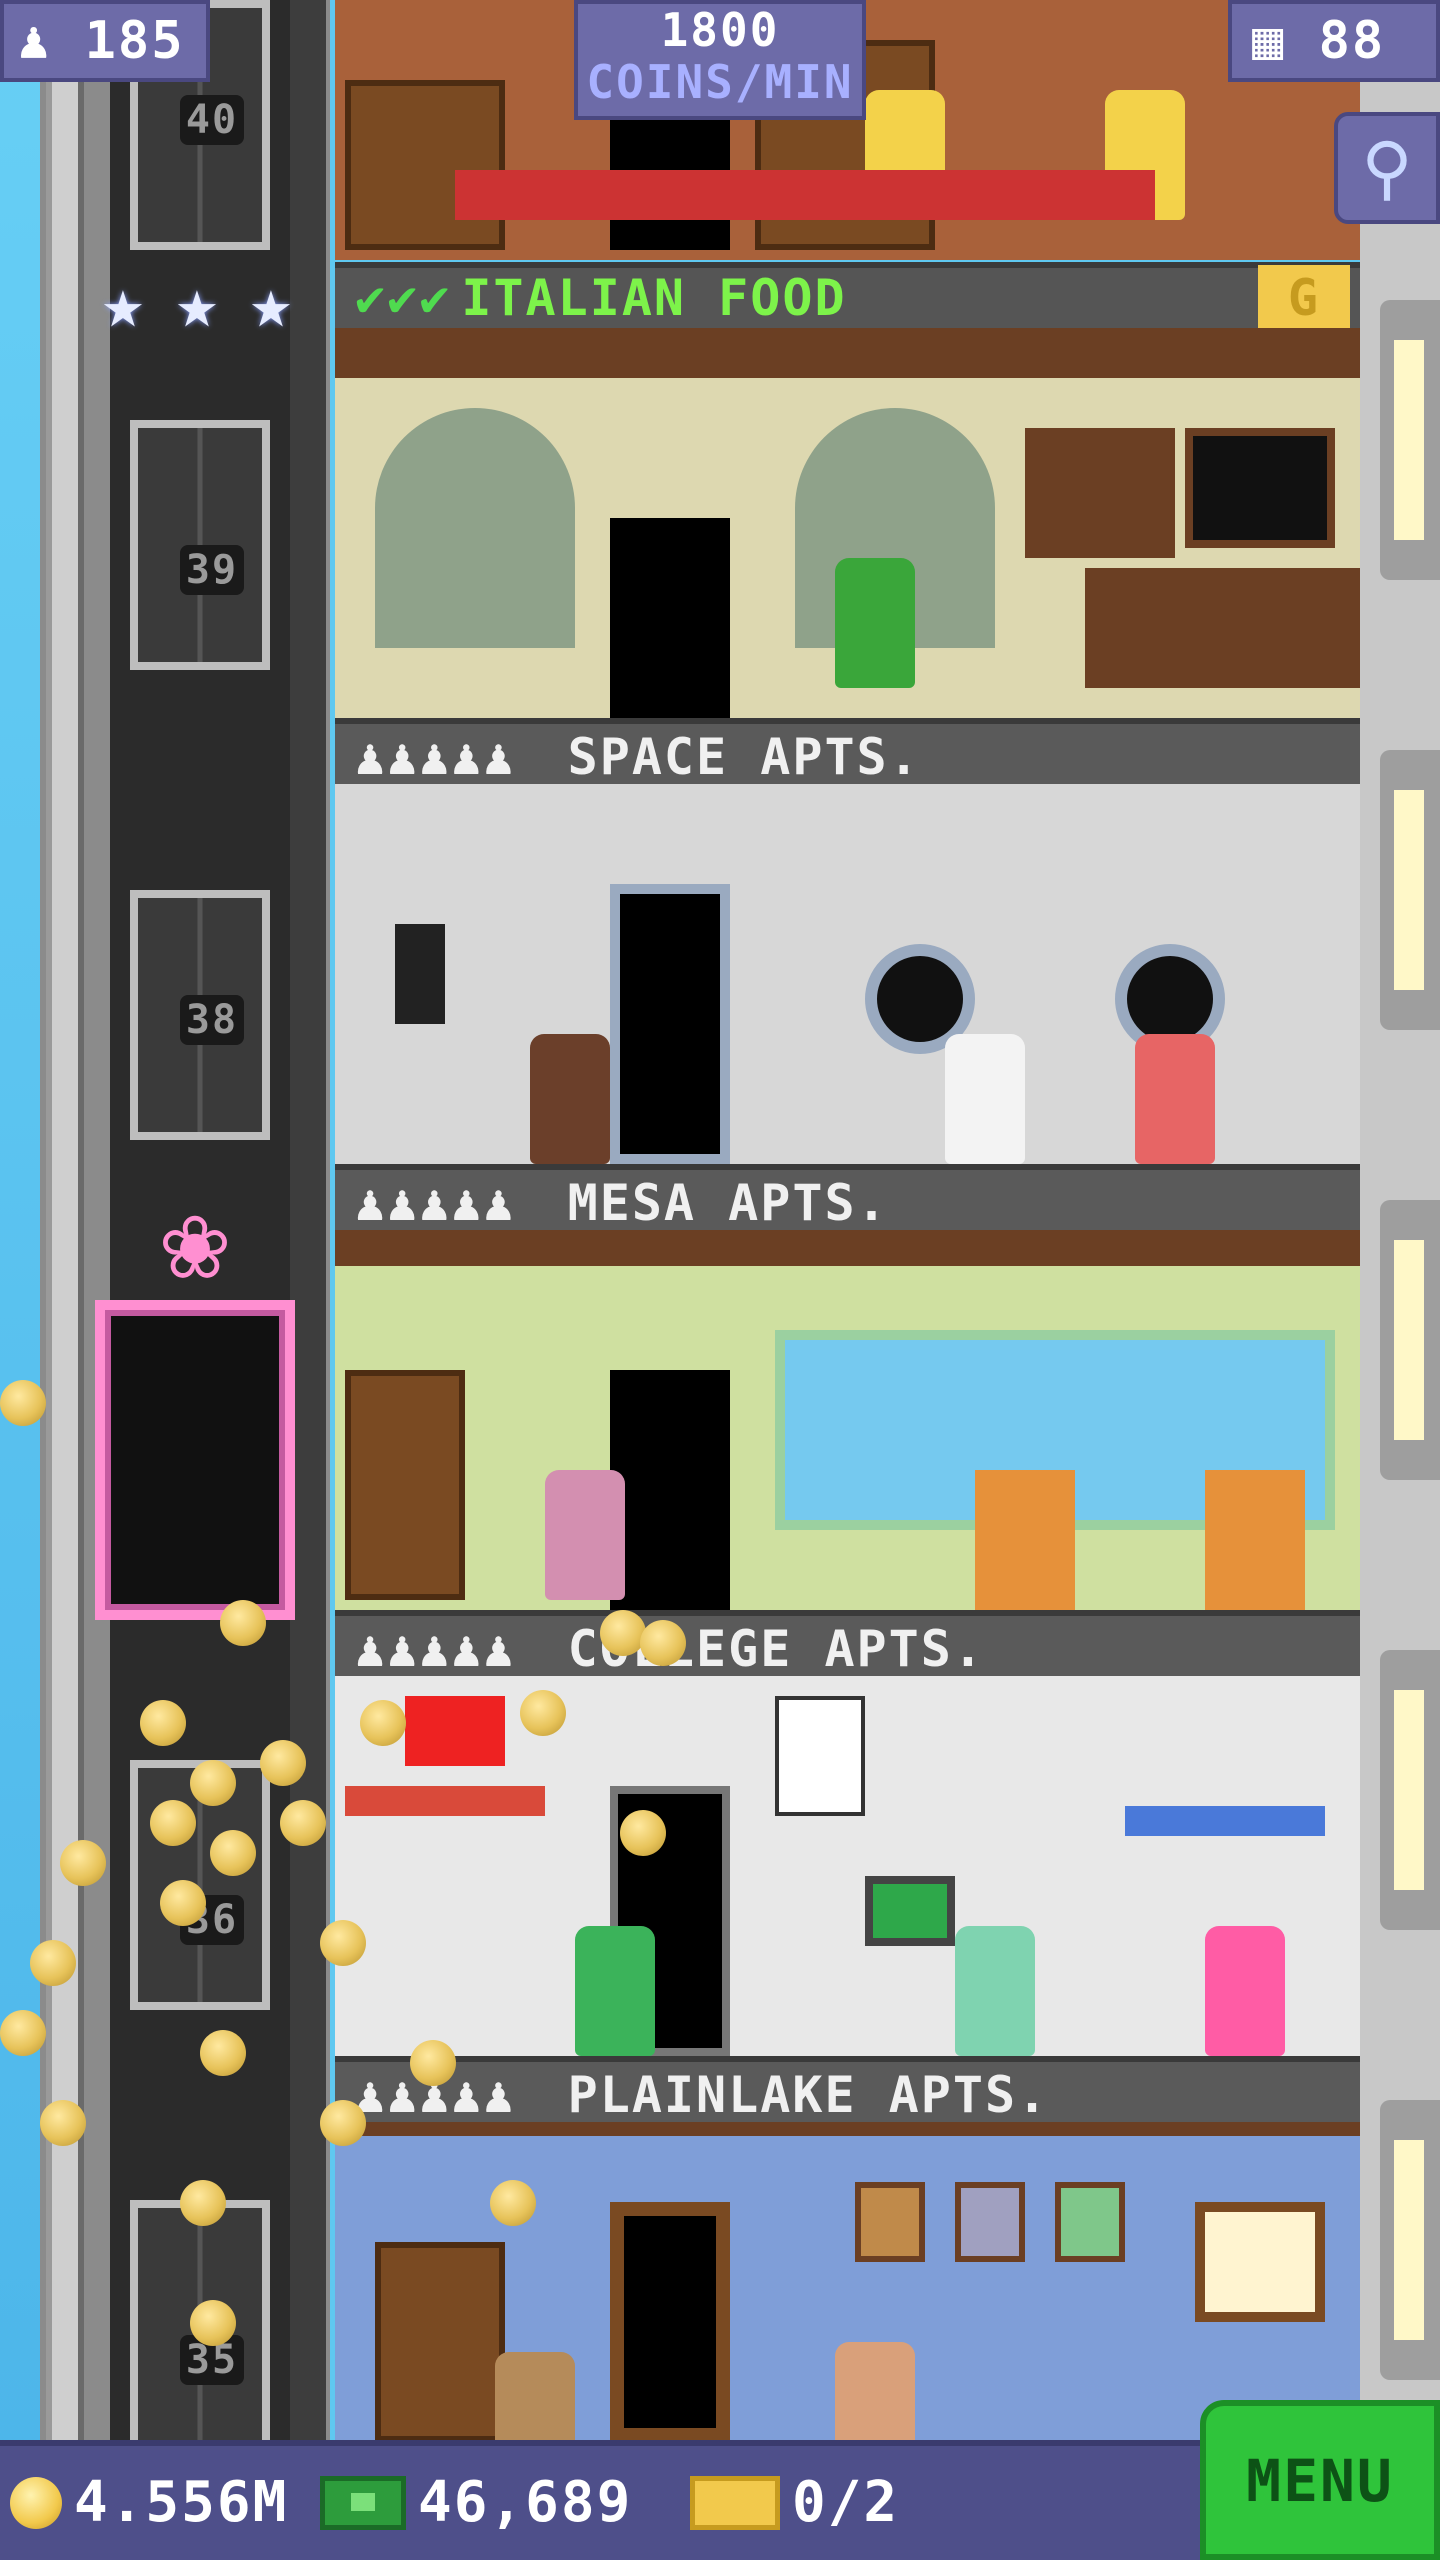  What do you see at coordinates (1303, 298) in the screenshot?
I see `gold-badge-icon: G` at bounding box center [1303, 298].